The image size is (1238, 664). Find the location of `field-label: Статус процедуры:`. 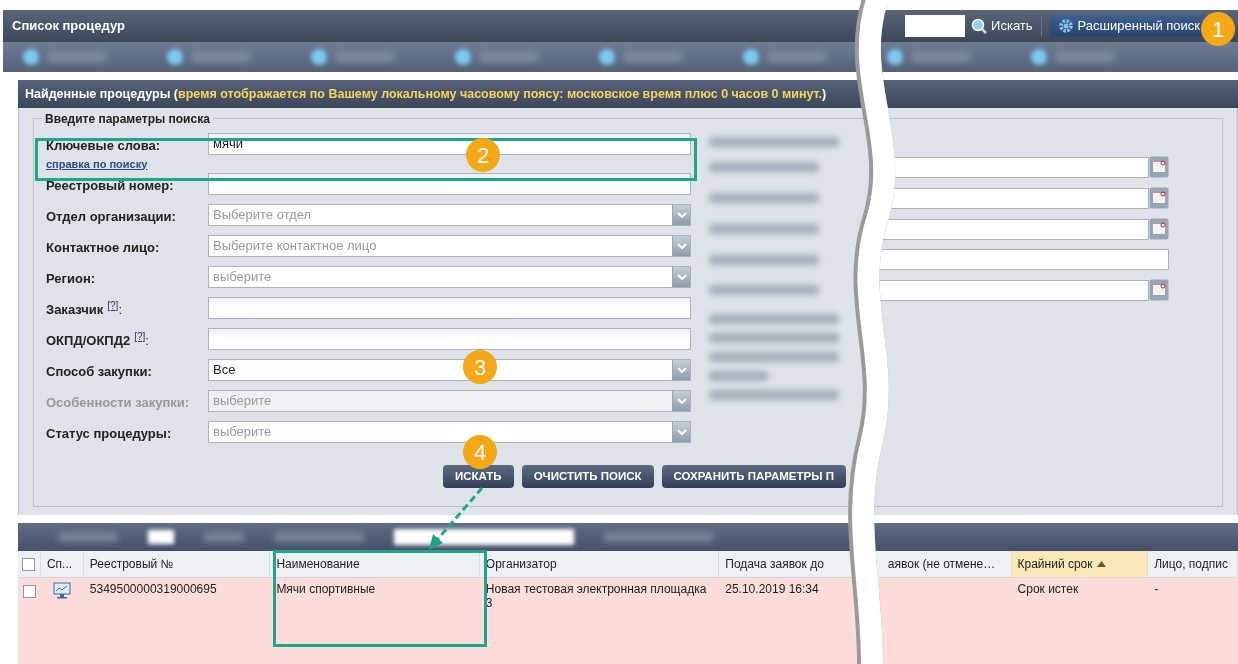

field-label: Статус процедуры: is located at coordinates (109, 434).